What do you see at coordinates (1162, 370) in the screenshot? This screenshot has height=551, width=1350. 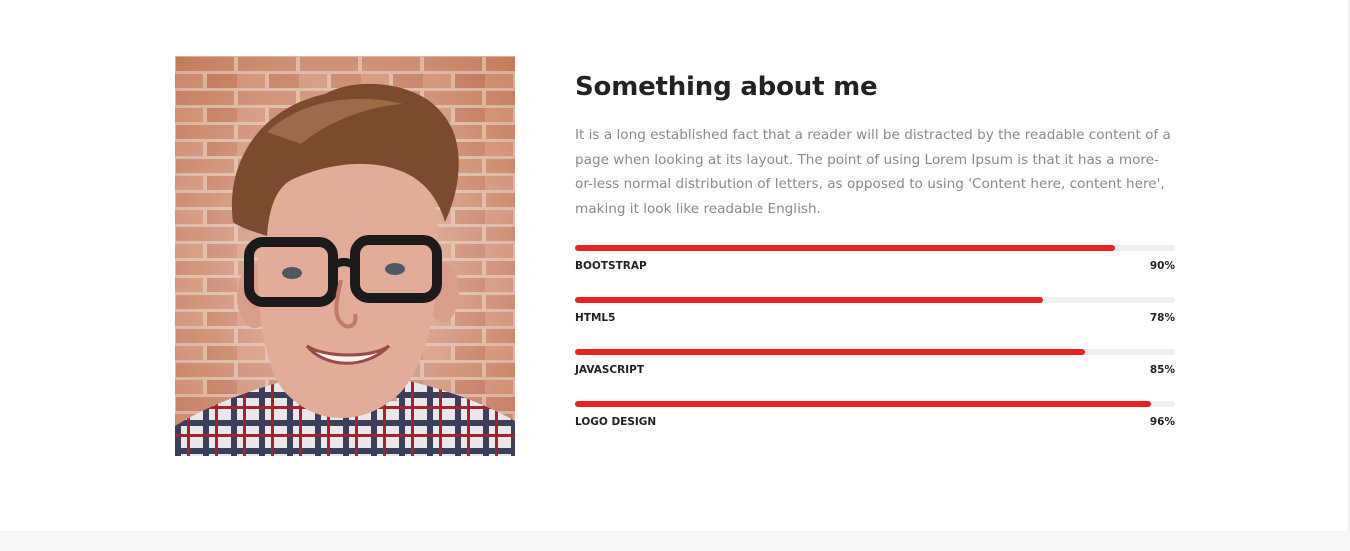 I see `skill-percent: 85%` at bounding box center [1162, 370].